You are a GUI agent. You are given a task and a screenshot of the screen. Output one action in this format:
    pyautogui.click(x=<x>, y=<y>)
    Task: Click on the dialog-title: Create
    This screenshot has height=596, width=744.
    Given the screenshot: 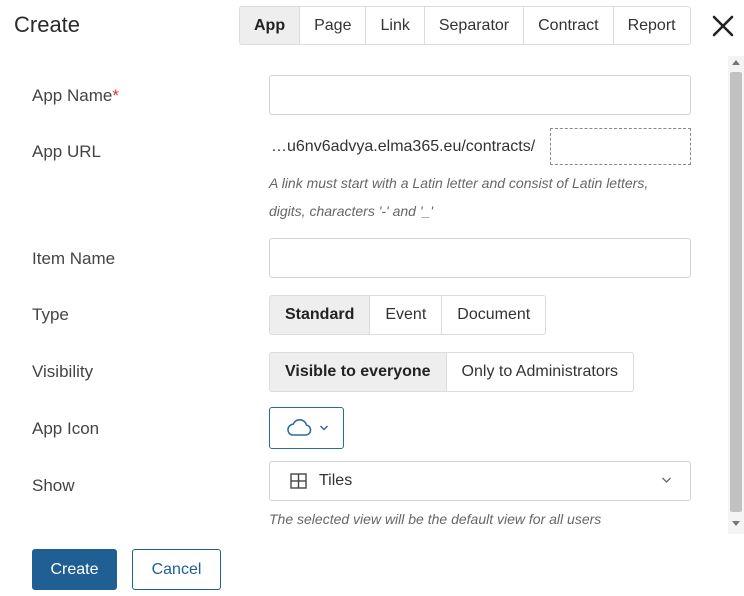 What is the action you would take?
    pyautogui.click(x=47, y=24)
    